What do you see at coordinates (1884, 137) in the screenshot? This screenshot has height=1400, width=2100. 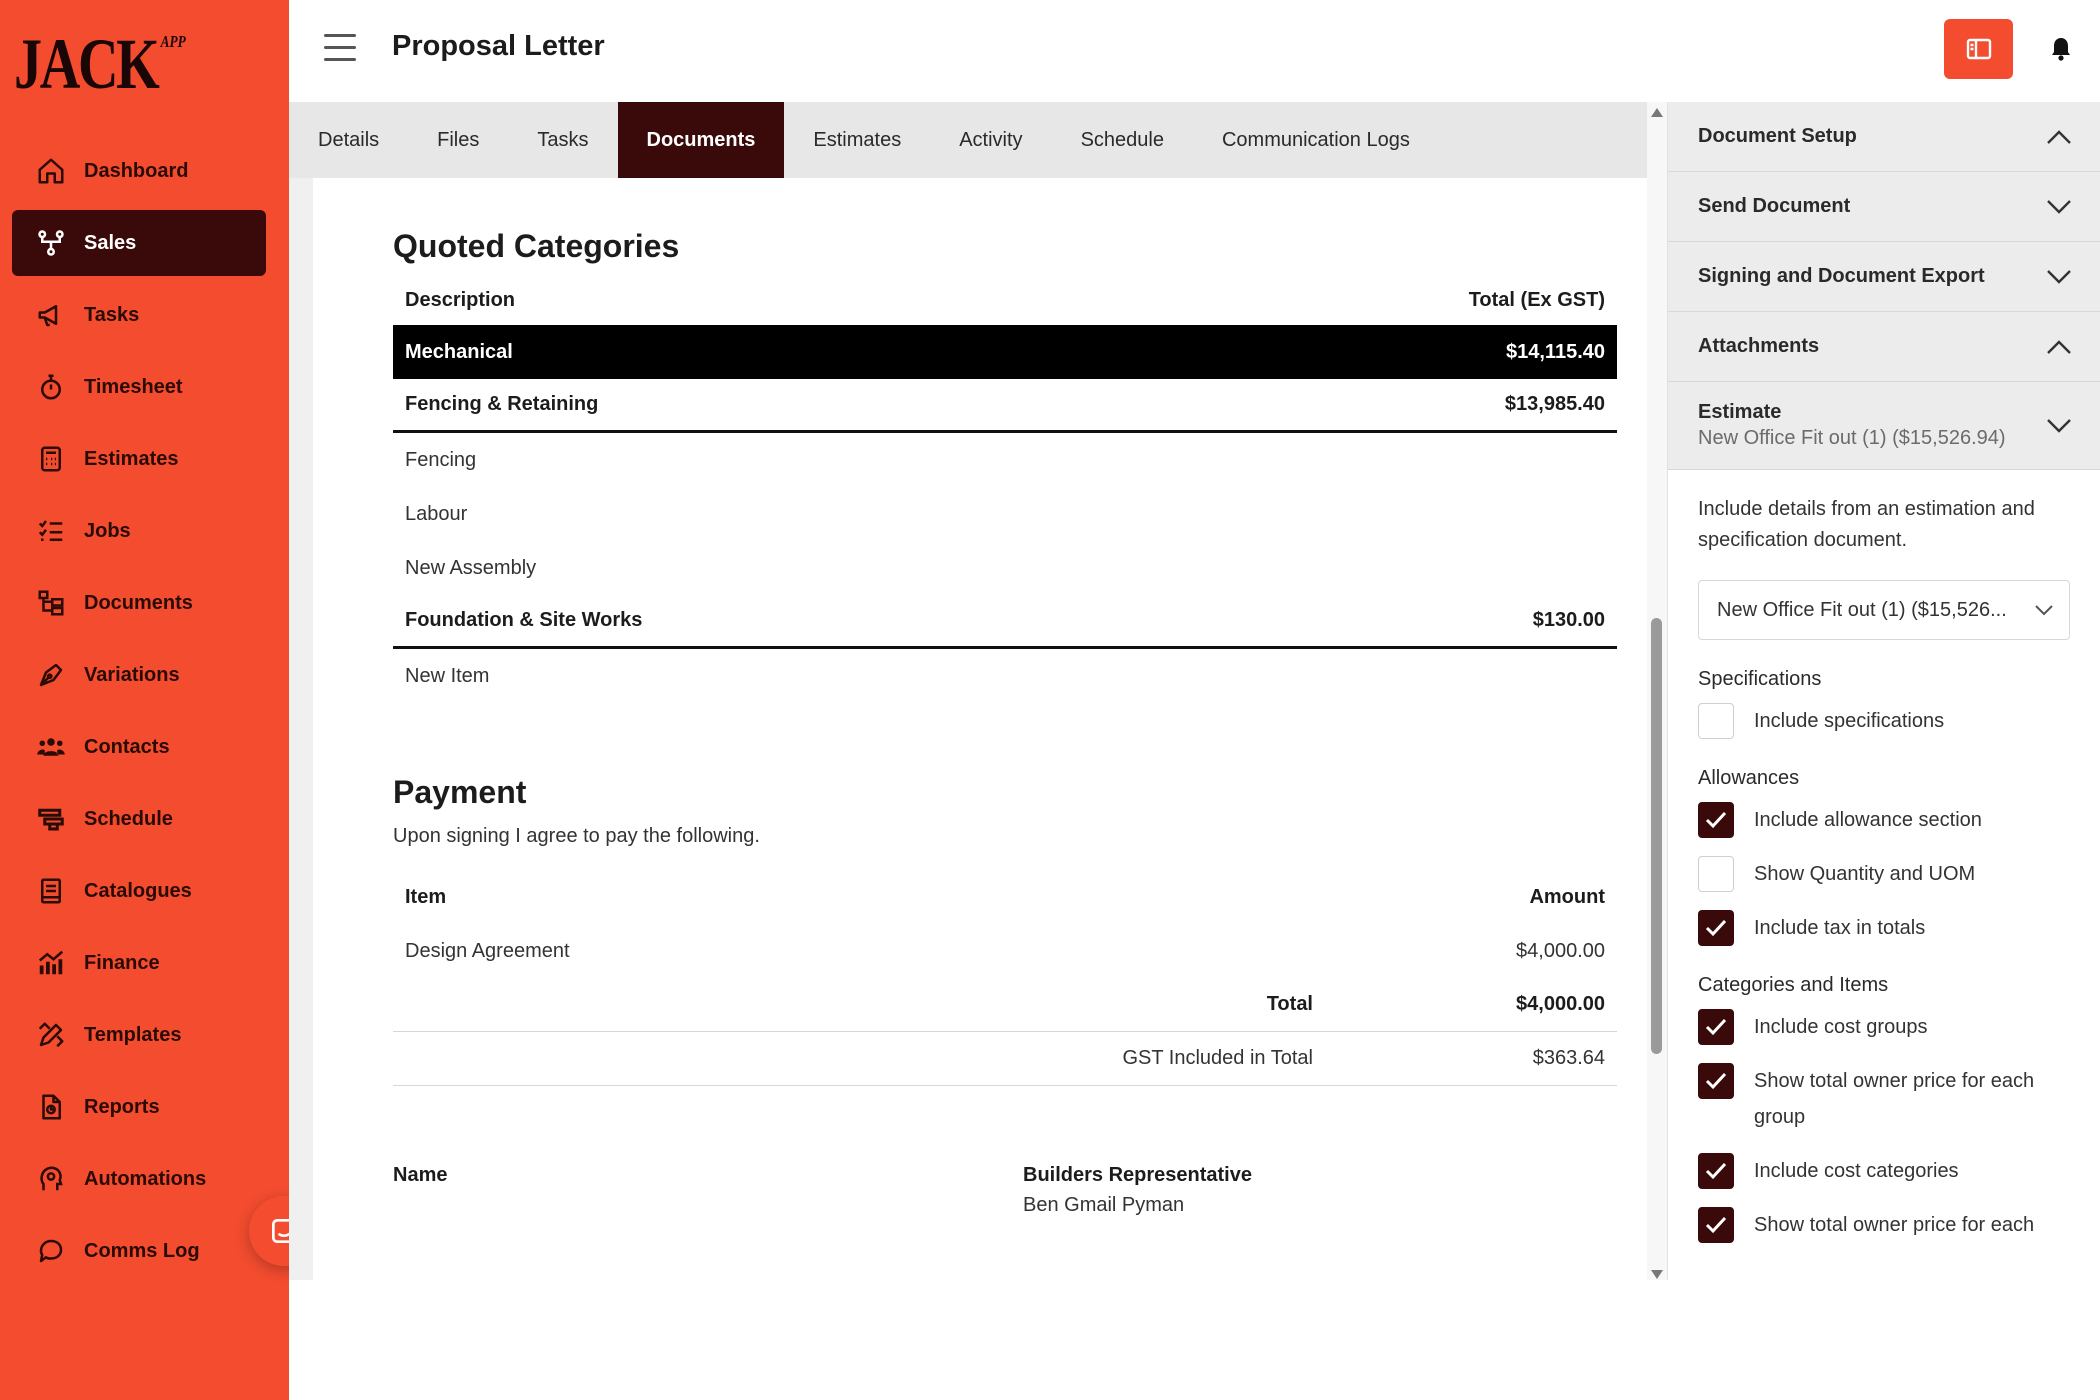 I see `accordion-document-setup: Document Setup` at bounding box center [1884, 137].